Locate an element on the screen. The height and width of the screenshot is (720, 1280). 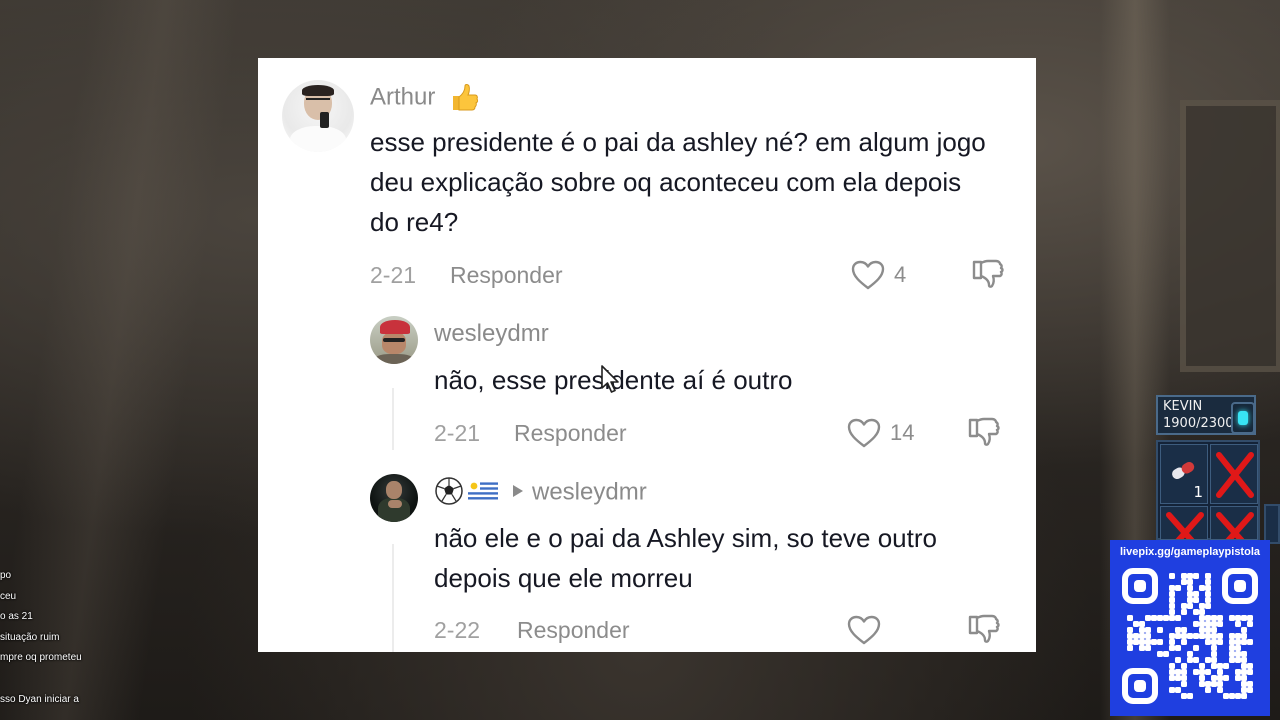
donation-link: livepix.gg/gameplaypistola is located at coordinates (1190, 552).